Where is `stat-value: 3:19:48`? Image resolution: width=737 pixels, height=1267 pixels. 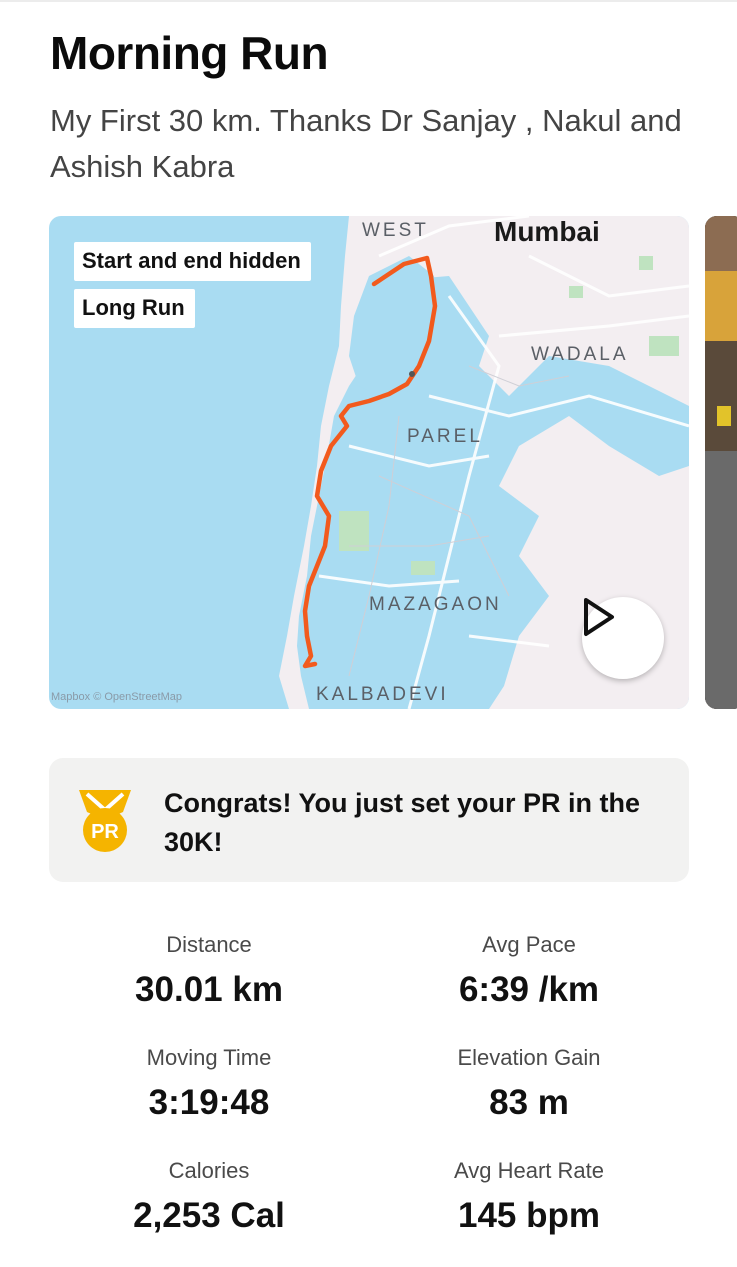
stat-value: 3:19:48 is located at coordinates (209, 1102).